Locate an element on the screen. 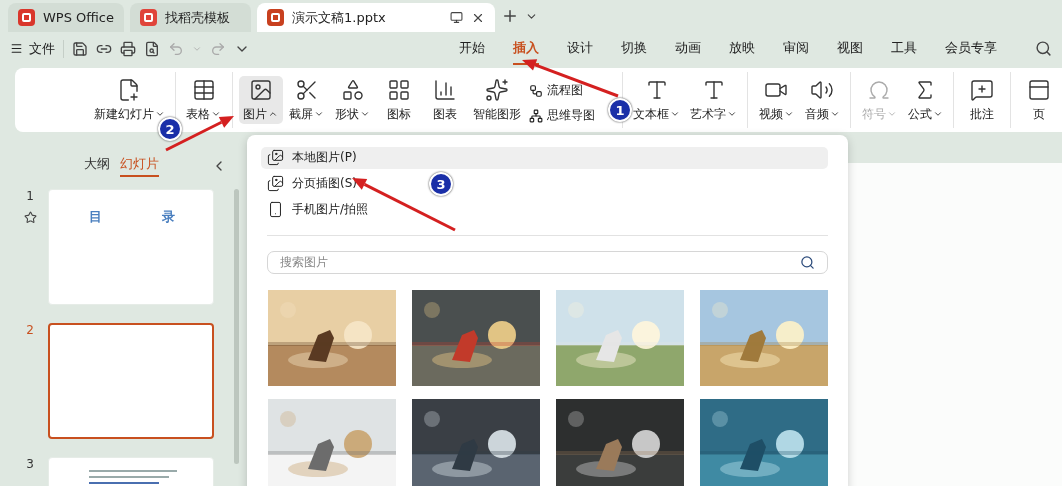 Image resolution: width=1062 pixels, height=486 pixels. shapes-icon is located at coordinates (352, 89).